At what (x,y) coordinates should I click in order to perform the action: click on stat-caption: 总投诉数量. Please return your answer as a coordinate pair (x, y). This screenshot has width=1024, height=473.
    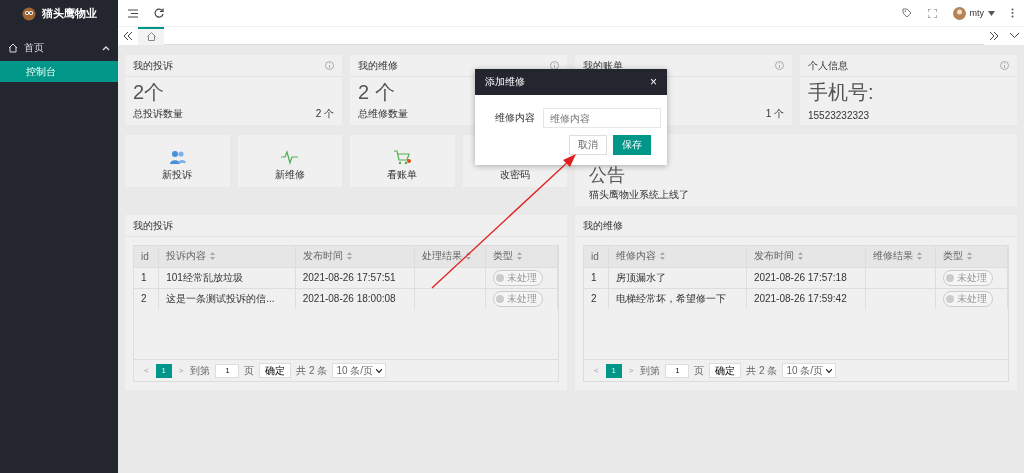
    Looking at the image, I should click on (158, 114).